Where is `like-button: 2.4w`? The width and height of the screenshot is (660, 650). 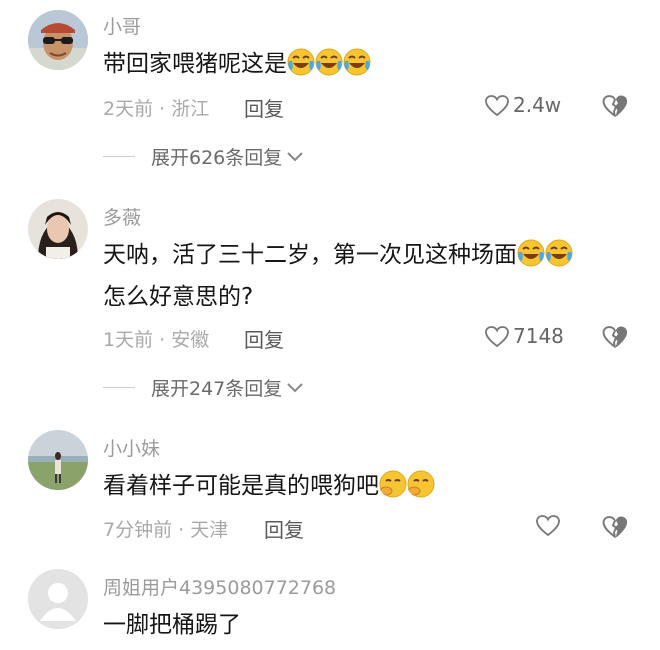 like-button: 2.4w is located at coordinates (523, 105).